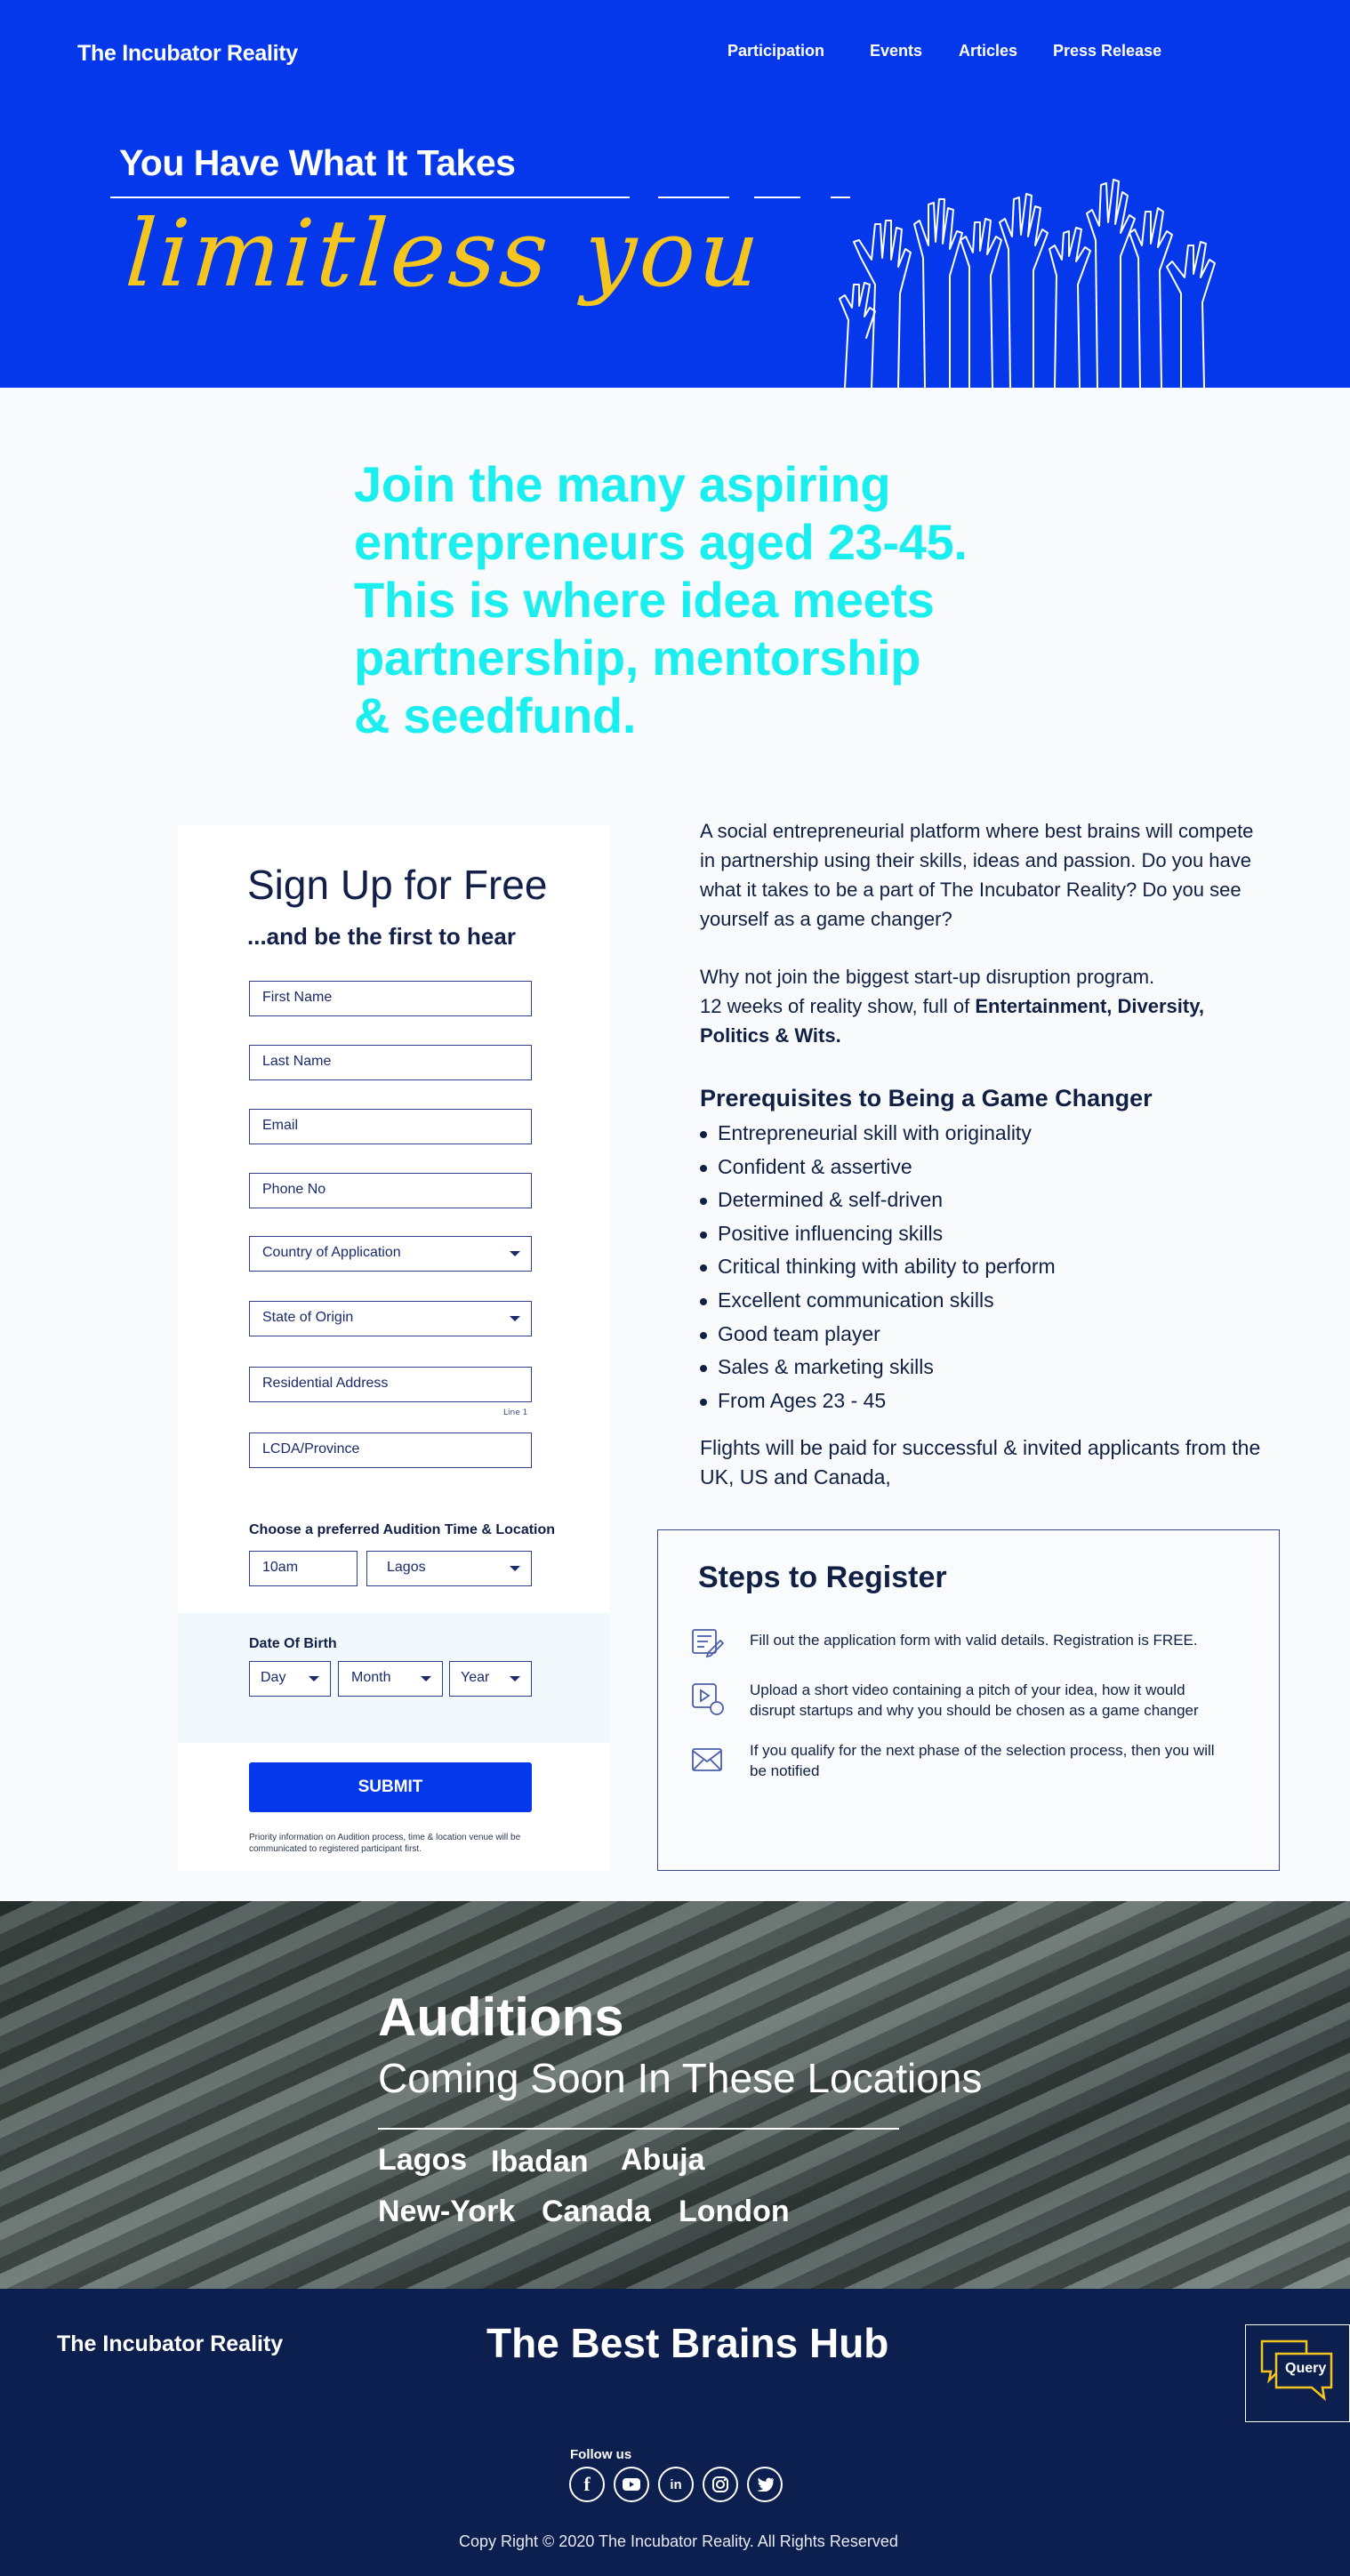 This screenshot has width=1350, height=2576. I want to click on city-new-york: New-York, so click(447, 2211).